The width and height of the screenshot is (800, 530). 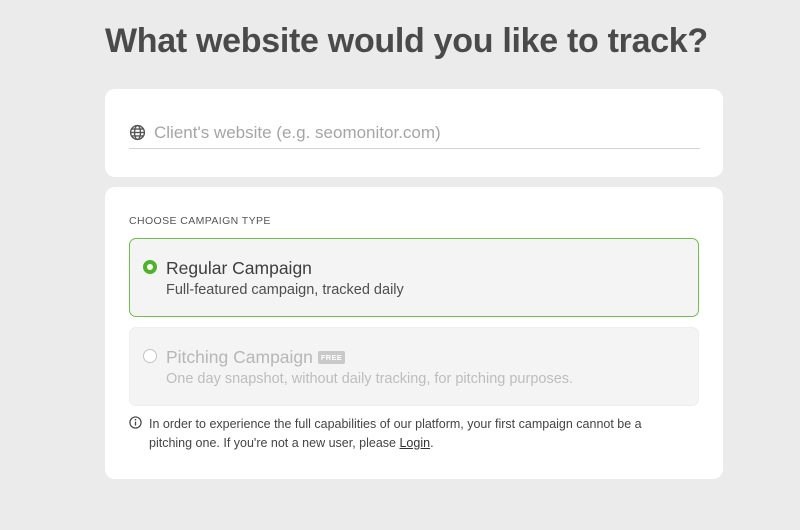 What do you see at coordinates (135, 422) in the screenshot?
I see `info-icon` at bounding box center [135, 422].